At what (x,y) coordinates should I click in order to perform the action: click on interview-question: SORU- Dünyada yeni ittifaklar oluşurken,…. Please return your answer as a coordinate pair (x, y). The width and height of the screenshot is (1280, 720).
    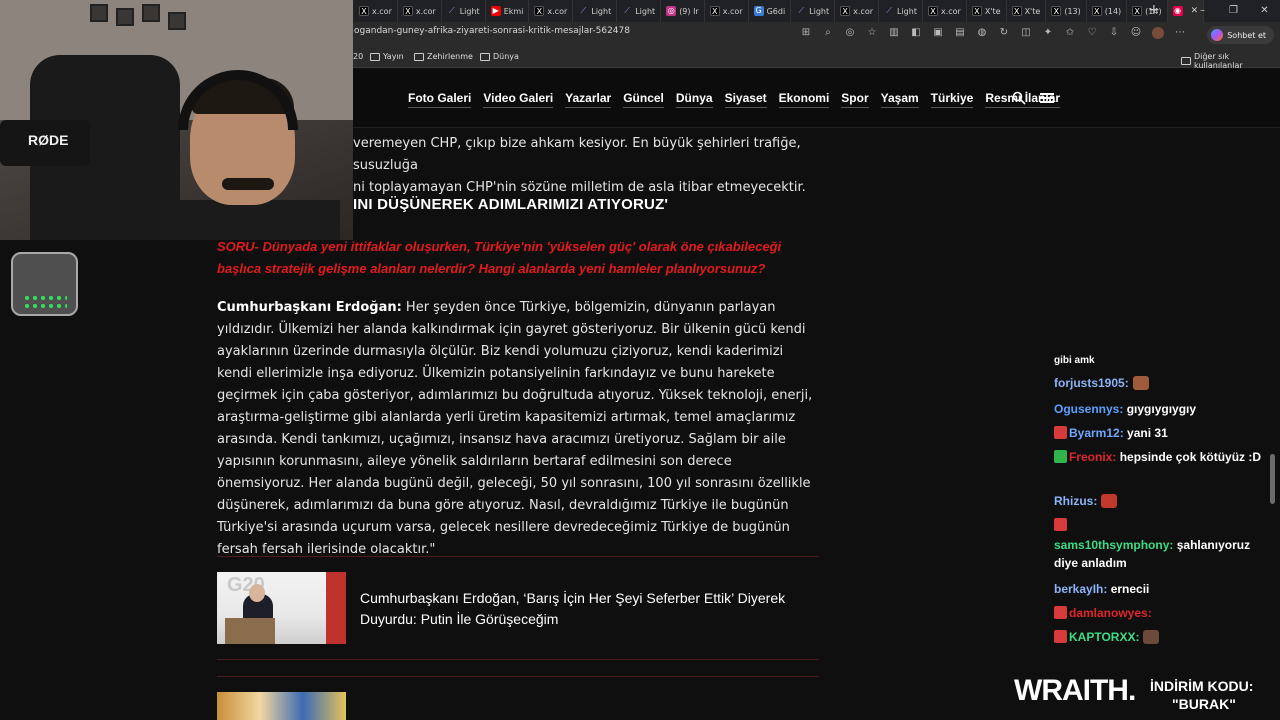
    Looking at the image, I should click on (499, 257).